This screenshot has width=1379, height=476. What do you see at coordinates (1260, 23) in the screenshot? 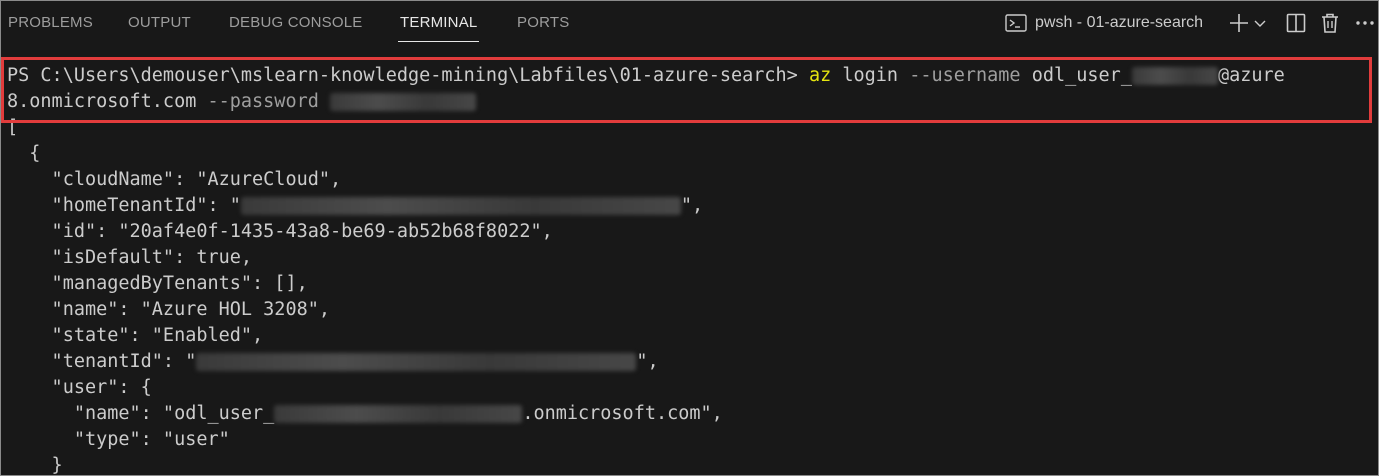
I see `chevron-down-icon` at bounding box center [1260, 23].